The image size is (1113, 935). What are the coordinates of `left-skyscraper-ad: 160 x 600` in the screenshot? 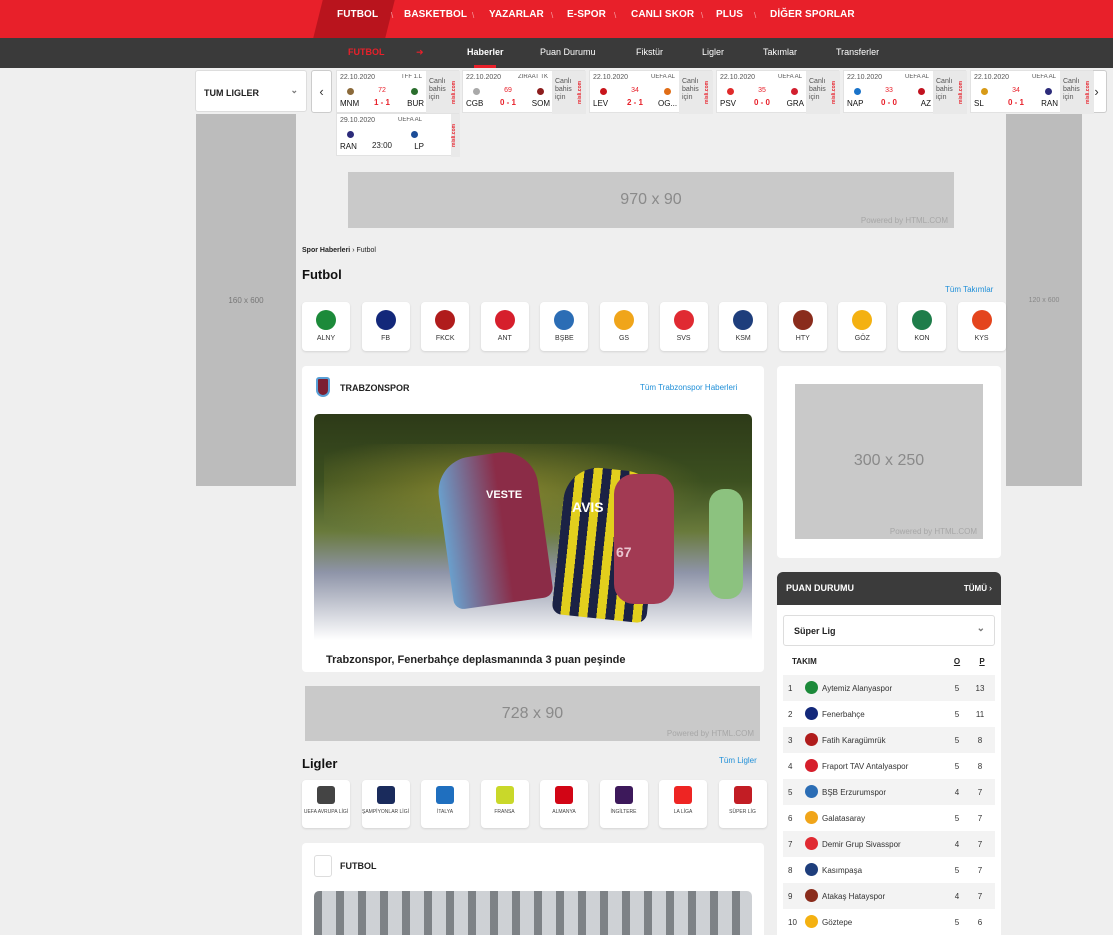 It's located at (246, 300).